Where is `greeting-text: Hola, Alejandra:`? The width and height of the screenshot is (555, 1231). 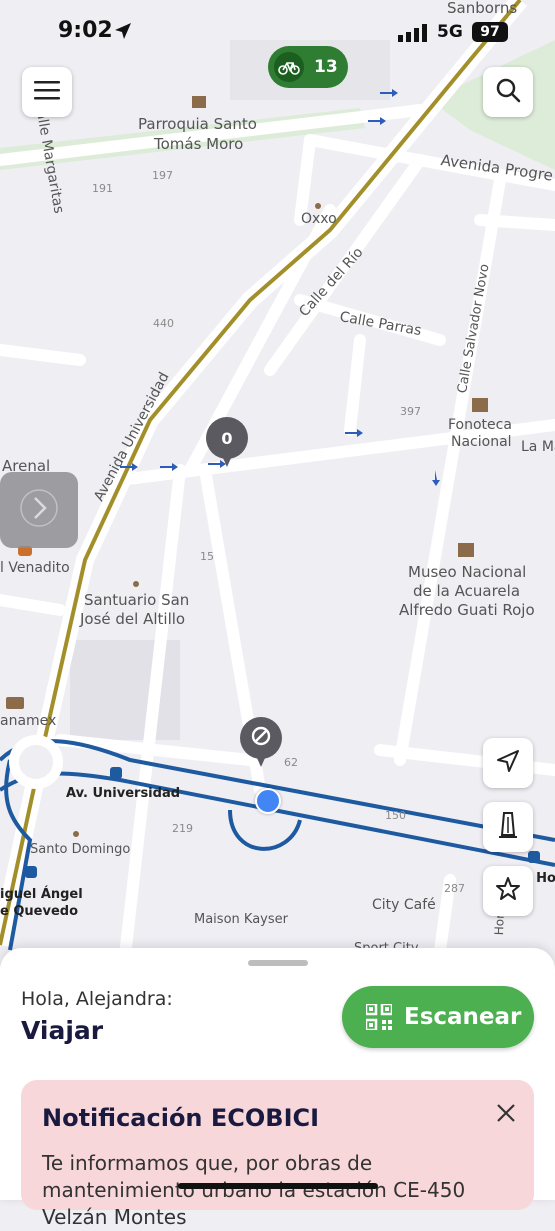
greeting-text: Hola, Alejandra: is located at coordinates (97, 999).